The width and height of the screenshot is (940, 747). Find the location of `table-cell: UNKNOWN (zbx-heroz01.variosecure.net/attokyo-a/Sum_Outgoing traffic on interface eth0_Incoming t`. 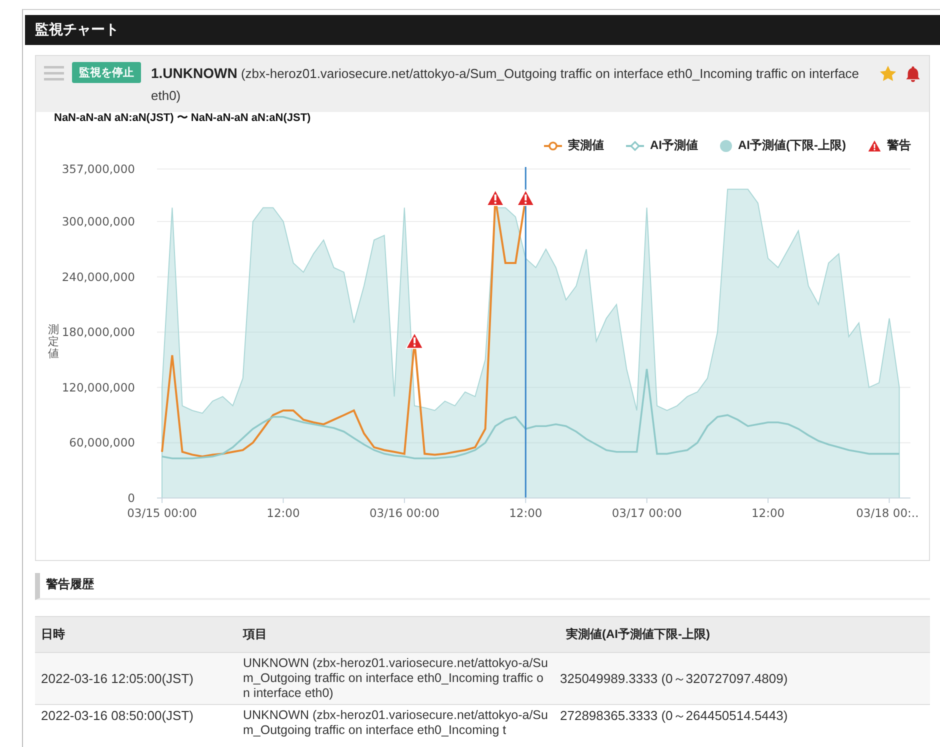

table-cell: UNKNOWN (zbx-heroz01.variosecure.net/attokyo-a/Sum_Outgoing traffic on interface eth0_Incoming t is located at coordinates (395, 722).